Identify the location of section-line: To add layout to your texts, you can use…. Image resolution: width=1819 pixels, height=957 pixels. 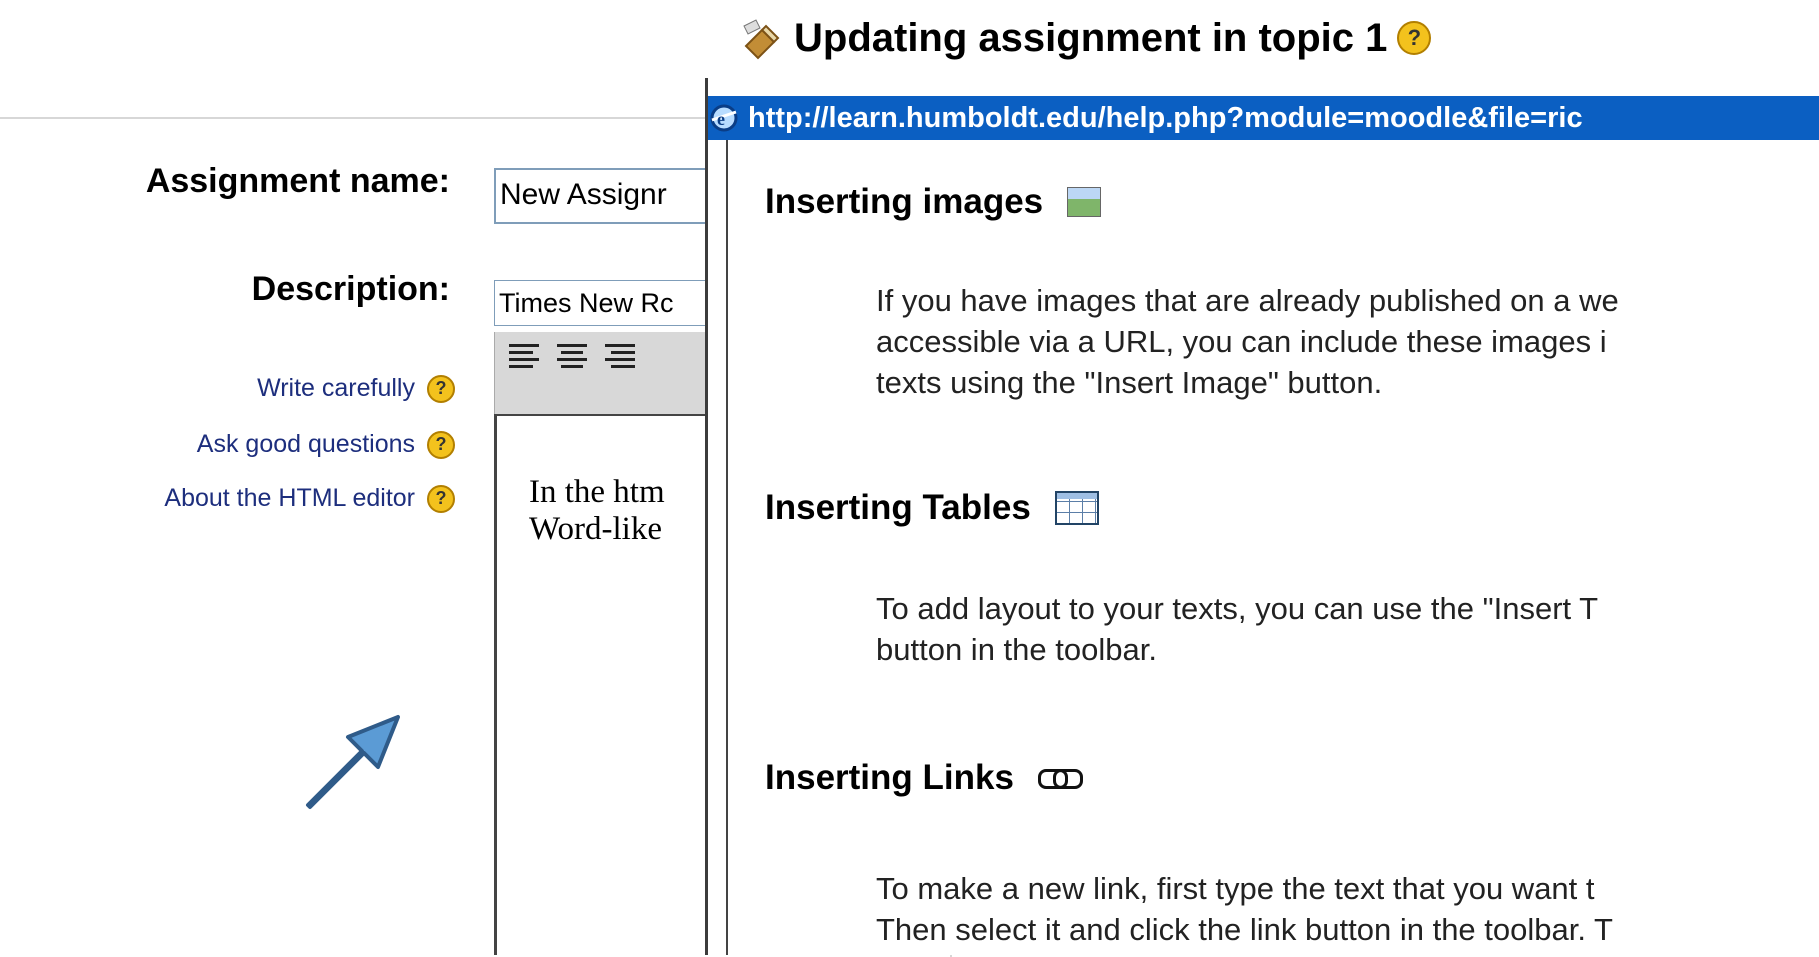
(1237, 608).